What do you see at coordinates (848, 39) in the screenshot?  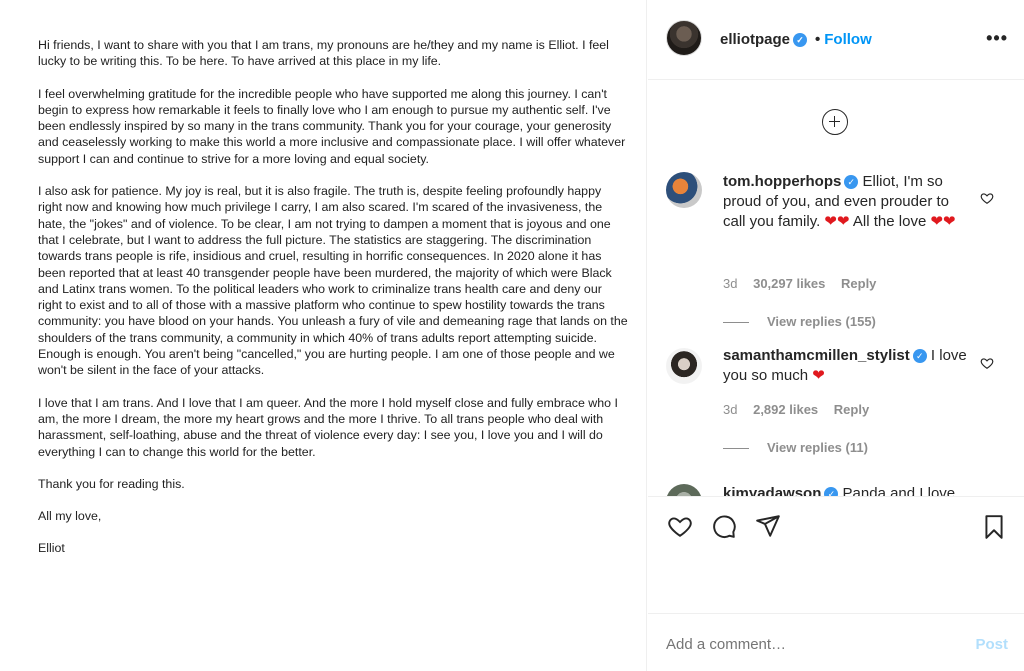 I see `follow-label: Follow` at bounding box center [848, 39].